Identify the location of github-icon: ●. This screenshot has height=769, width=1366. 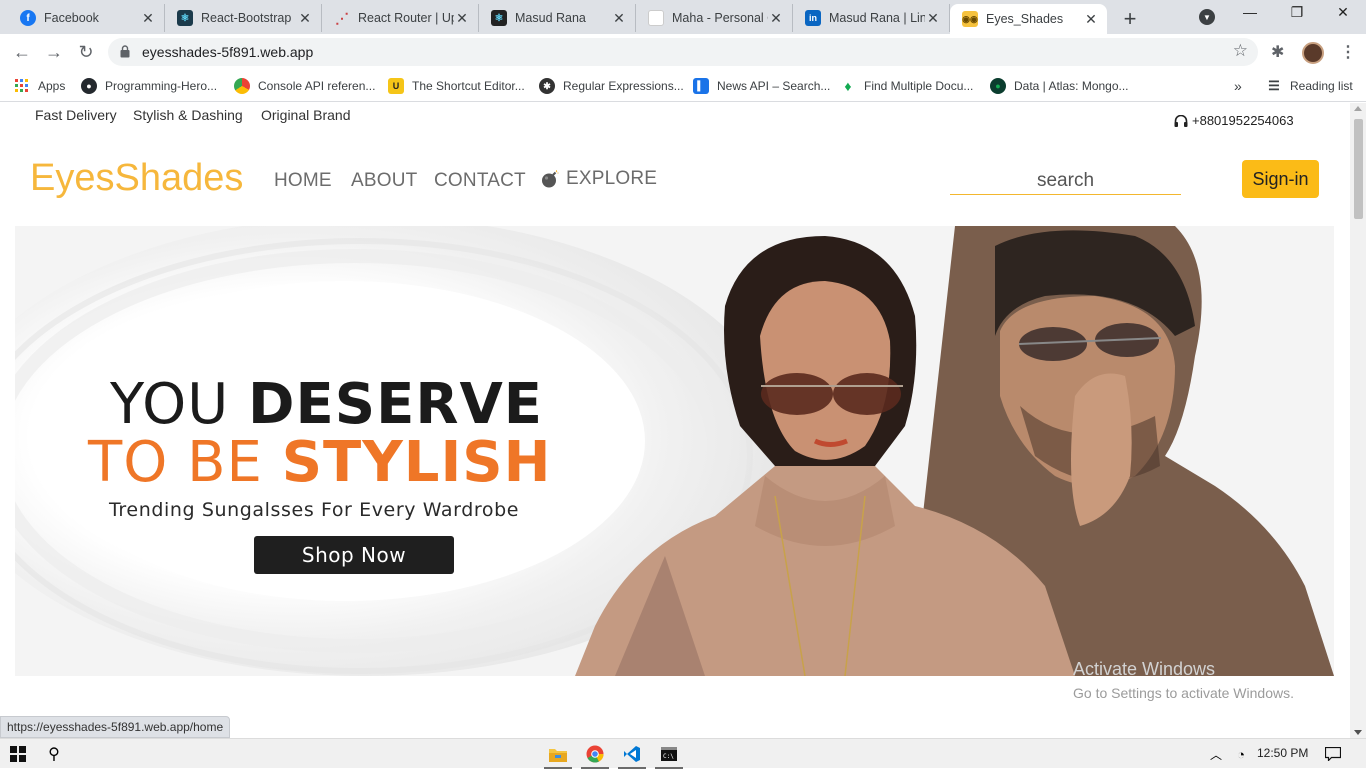
(89, 86).